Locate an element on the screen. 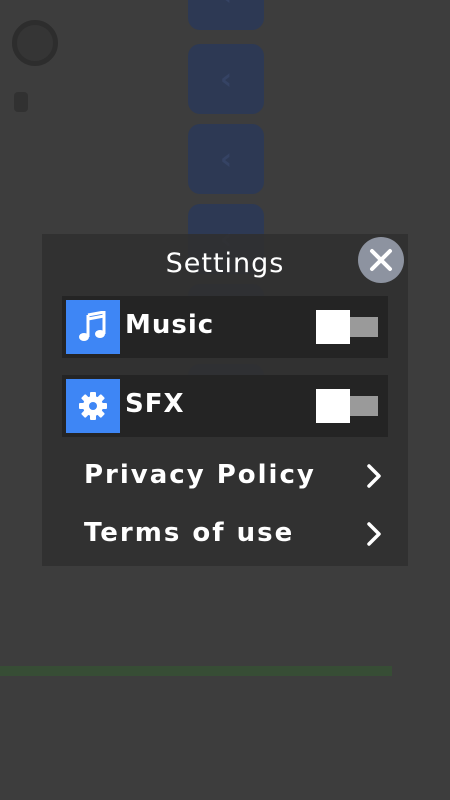 The height and width of the screenshot is (800, 450). music-toggle is located at coordinates (348, 327).